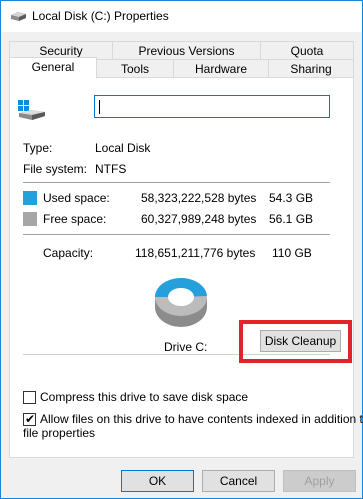 The height and width of the screenshot is (499, 363). I want to click on windows-drive-icon, so click(31, 110).